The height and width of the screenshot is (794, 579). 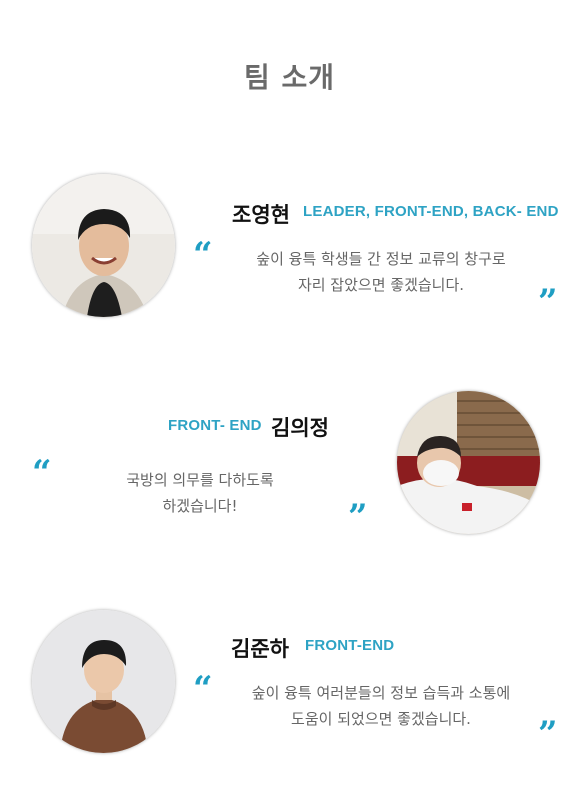 What do you see at coordinates (381, 259) in the screenshot?
I see `quote-line: 숲이 융특 학생들 간 정보 교류의 창구로` at bounding box center [381, 259].